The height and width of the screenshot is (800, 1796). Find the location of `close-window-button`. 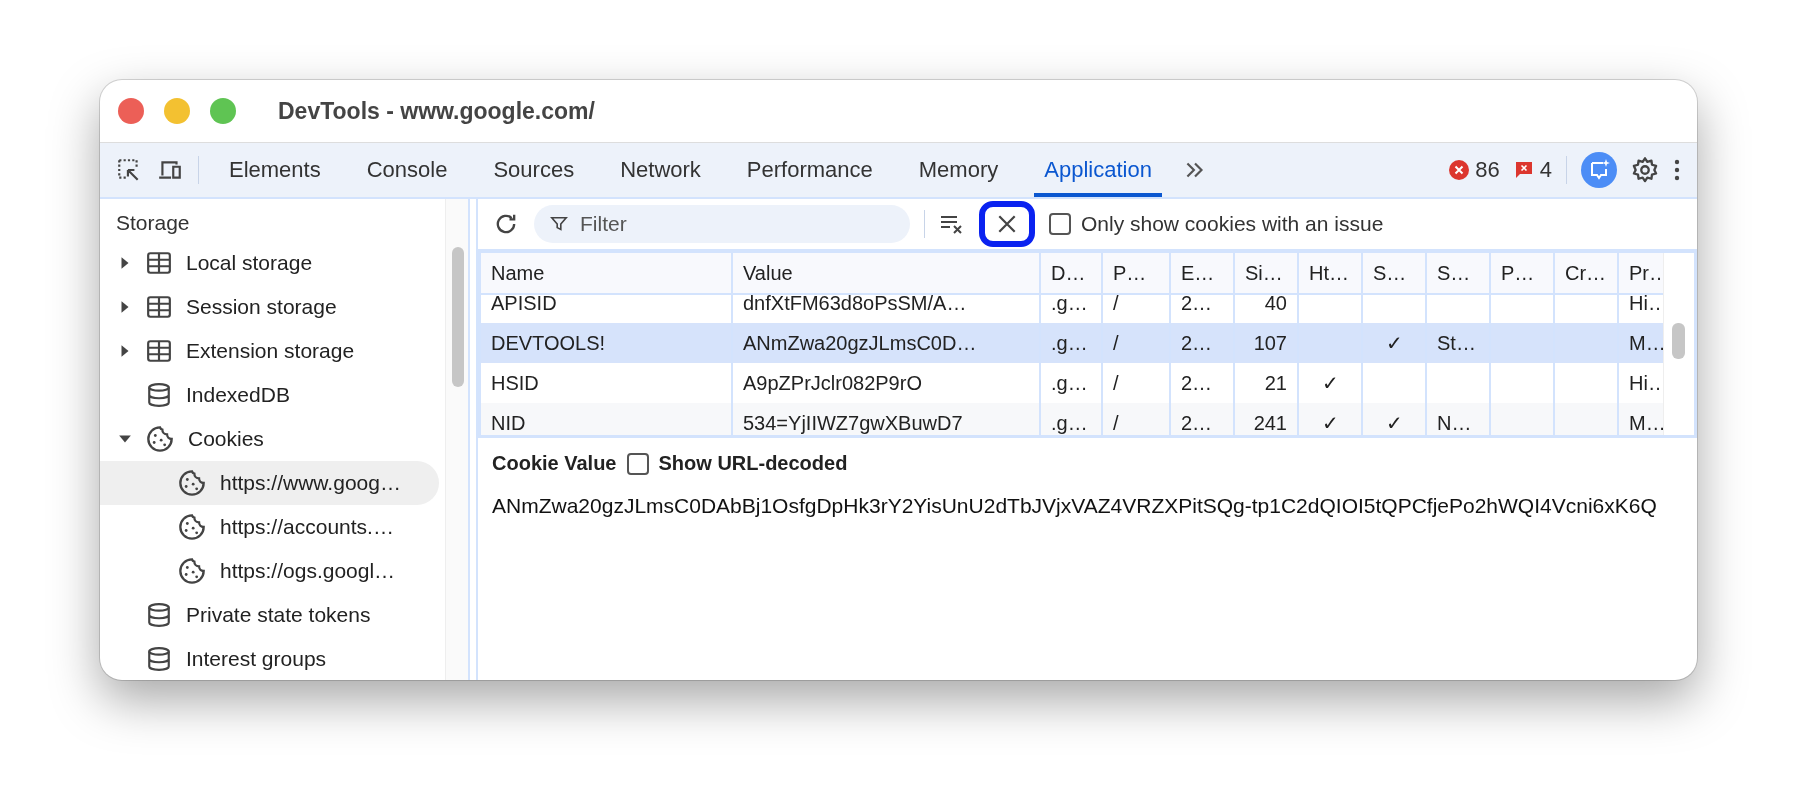

close-window-button is located at coordinates (131, 111).